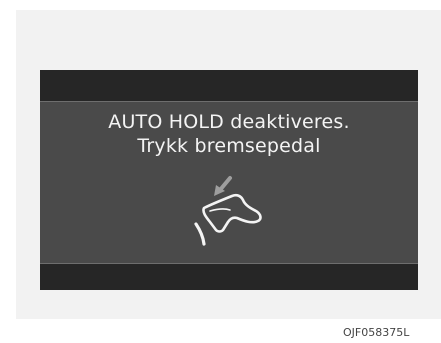 This screenshot has width=441, height=343. I want to click on message-line-1: AUTO HOLD deaktiveres., so click(229, 122).